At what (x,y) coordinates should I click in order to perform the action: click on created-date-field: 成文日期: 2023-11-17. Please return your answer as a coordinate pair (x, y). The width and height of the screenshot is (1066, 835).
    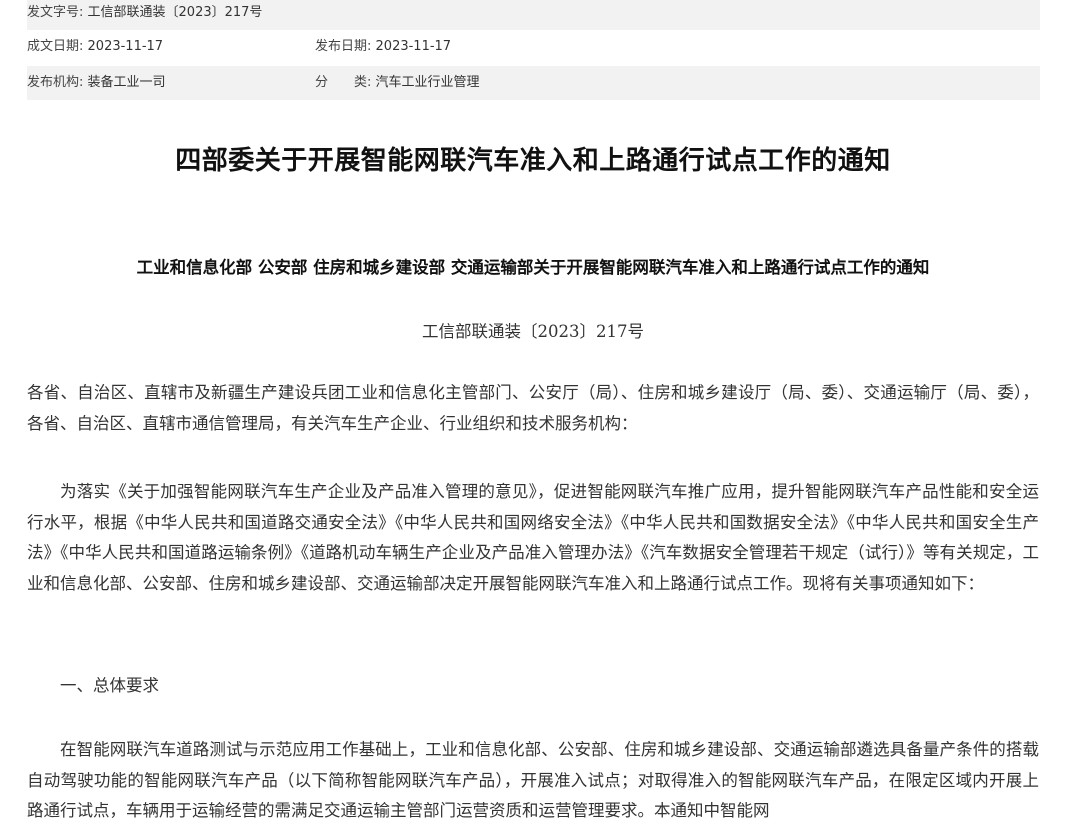
    Looking at the image, I should click on (95, 47).